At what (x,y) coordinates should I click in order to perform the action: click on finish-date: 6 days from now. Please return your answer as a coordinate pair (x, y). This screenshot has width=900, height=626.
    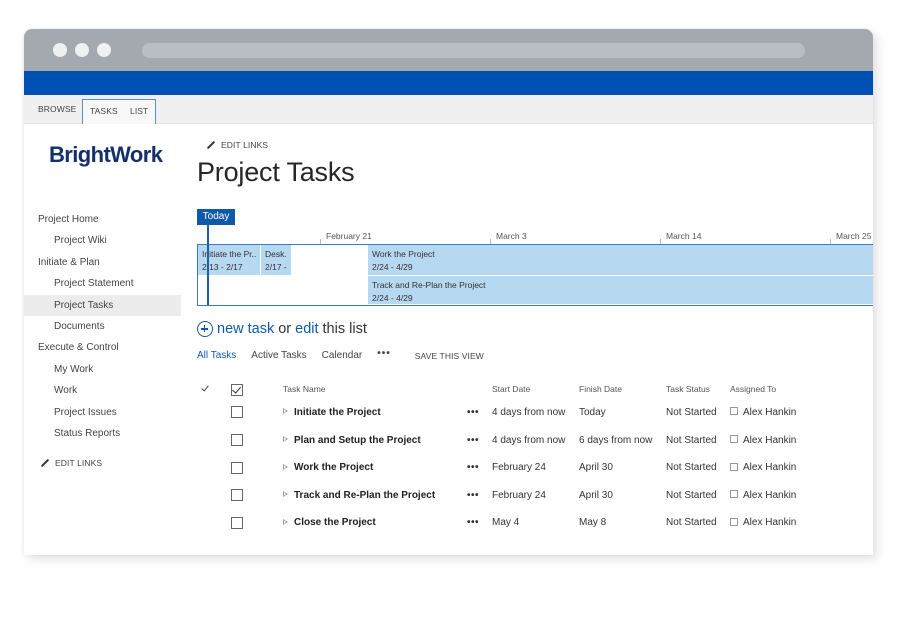
    Looking at the image, I should click on (616, 440).